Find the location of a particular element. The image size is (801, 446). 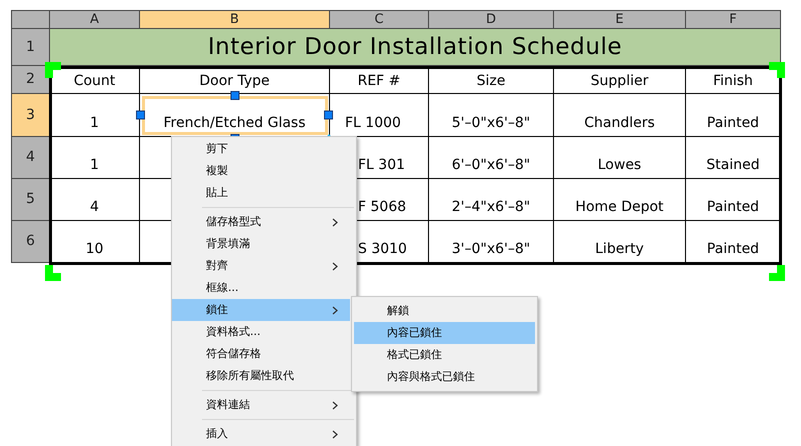

column-header: B is located at coordinates (235, 20).